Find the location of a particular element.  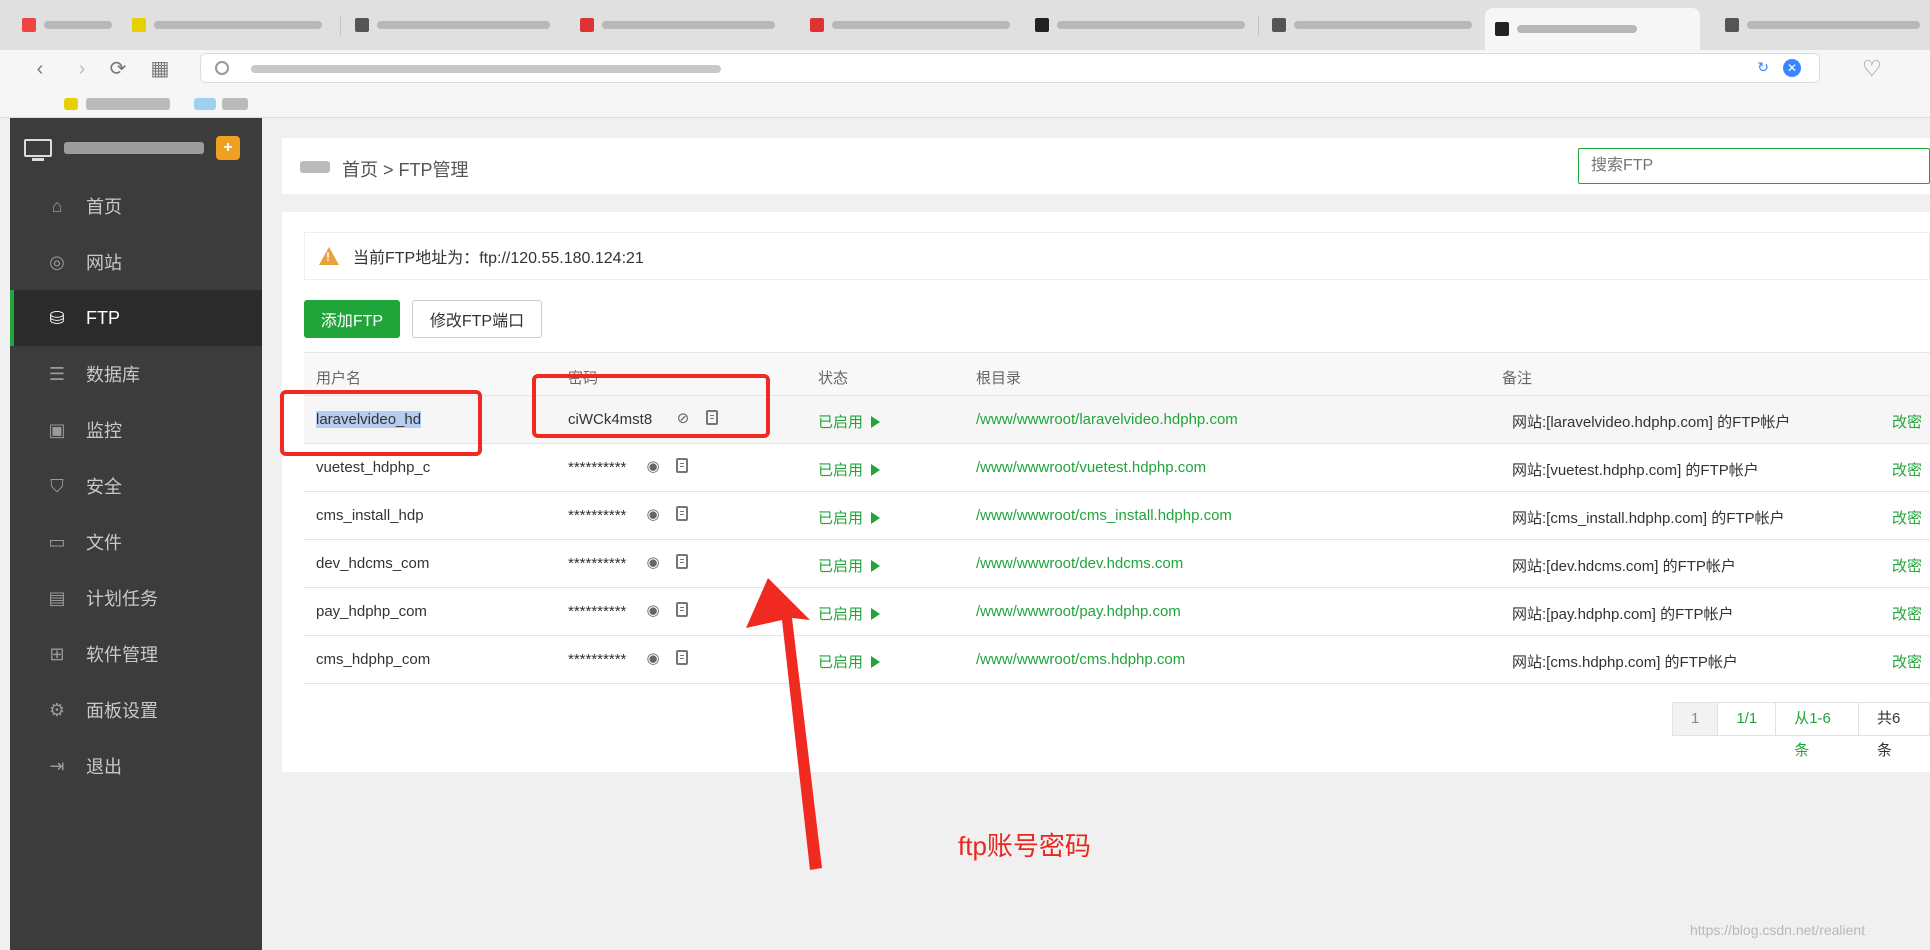

username-cell: cms_hdphp_com is located at coordinates (373, 659).